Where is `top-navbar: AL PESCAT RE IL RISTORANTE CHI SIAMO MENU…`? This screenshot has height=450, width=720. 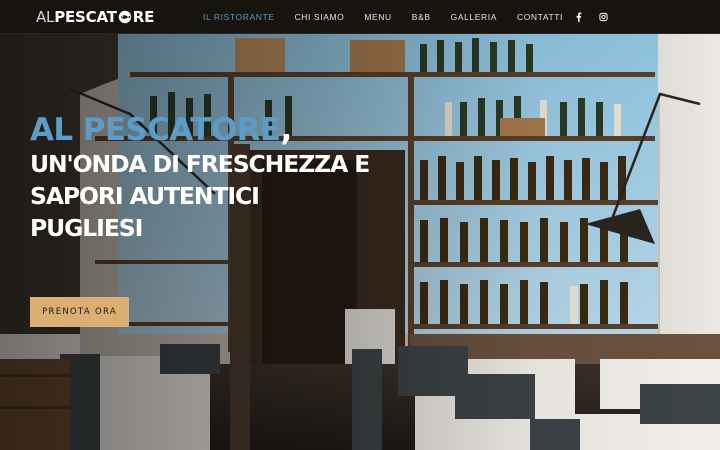
top-navbar: AL PESCAT RE IL RISTORANTE CHI SIAMO MENU… is located at coordinates (360, 17).